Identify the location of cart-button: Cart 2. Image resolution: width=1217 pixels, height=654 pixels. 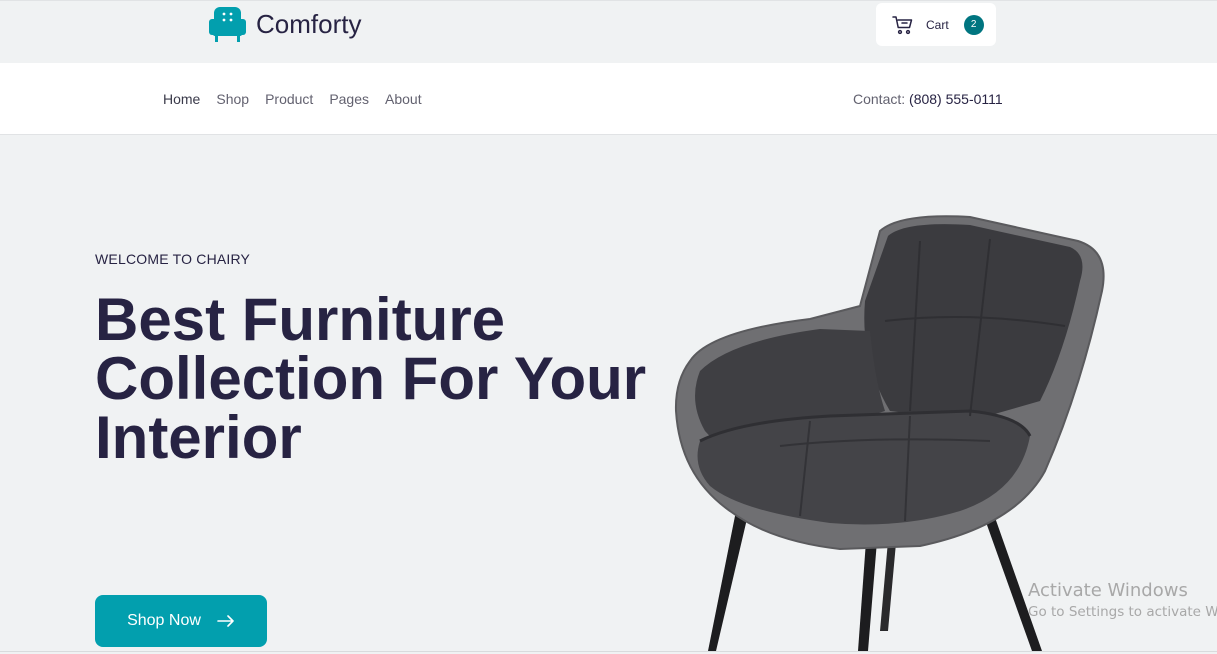
(936, 24).